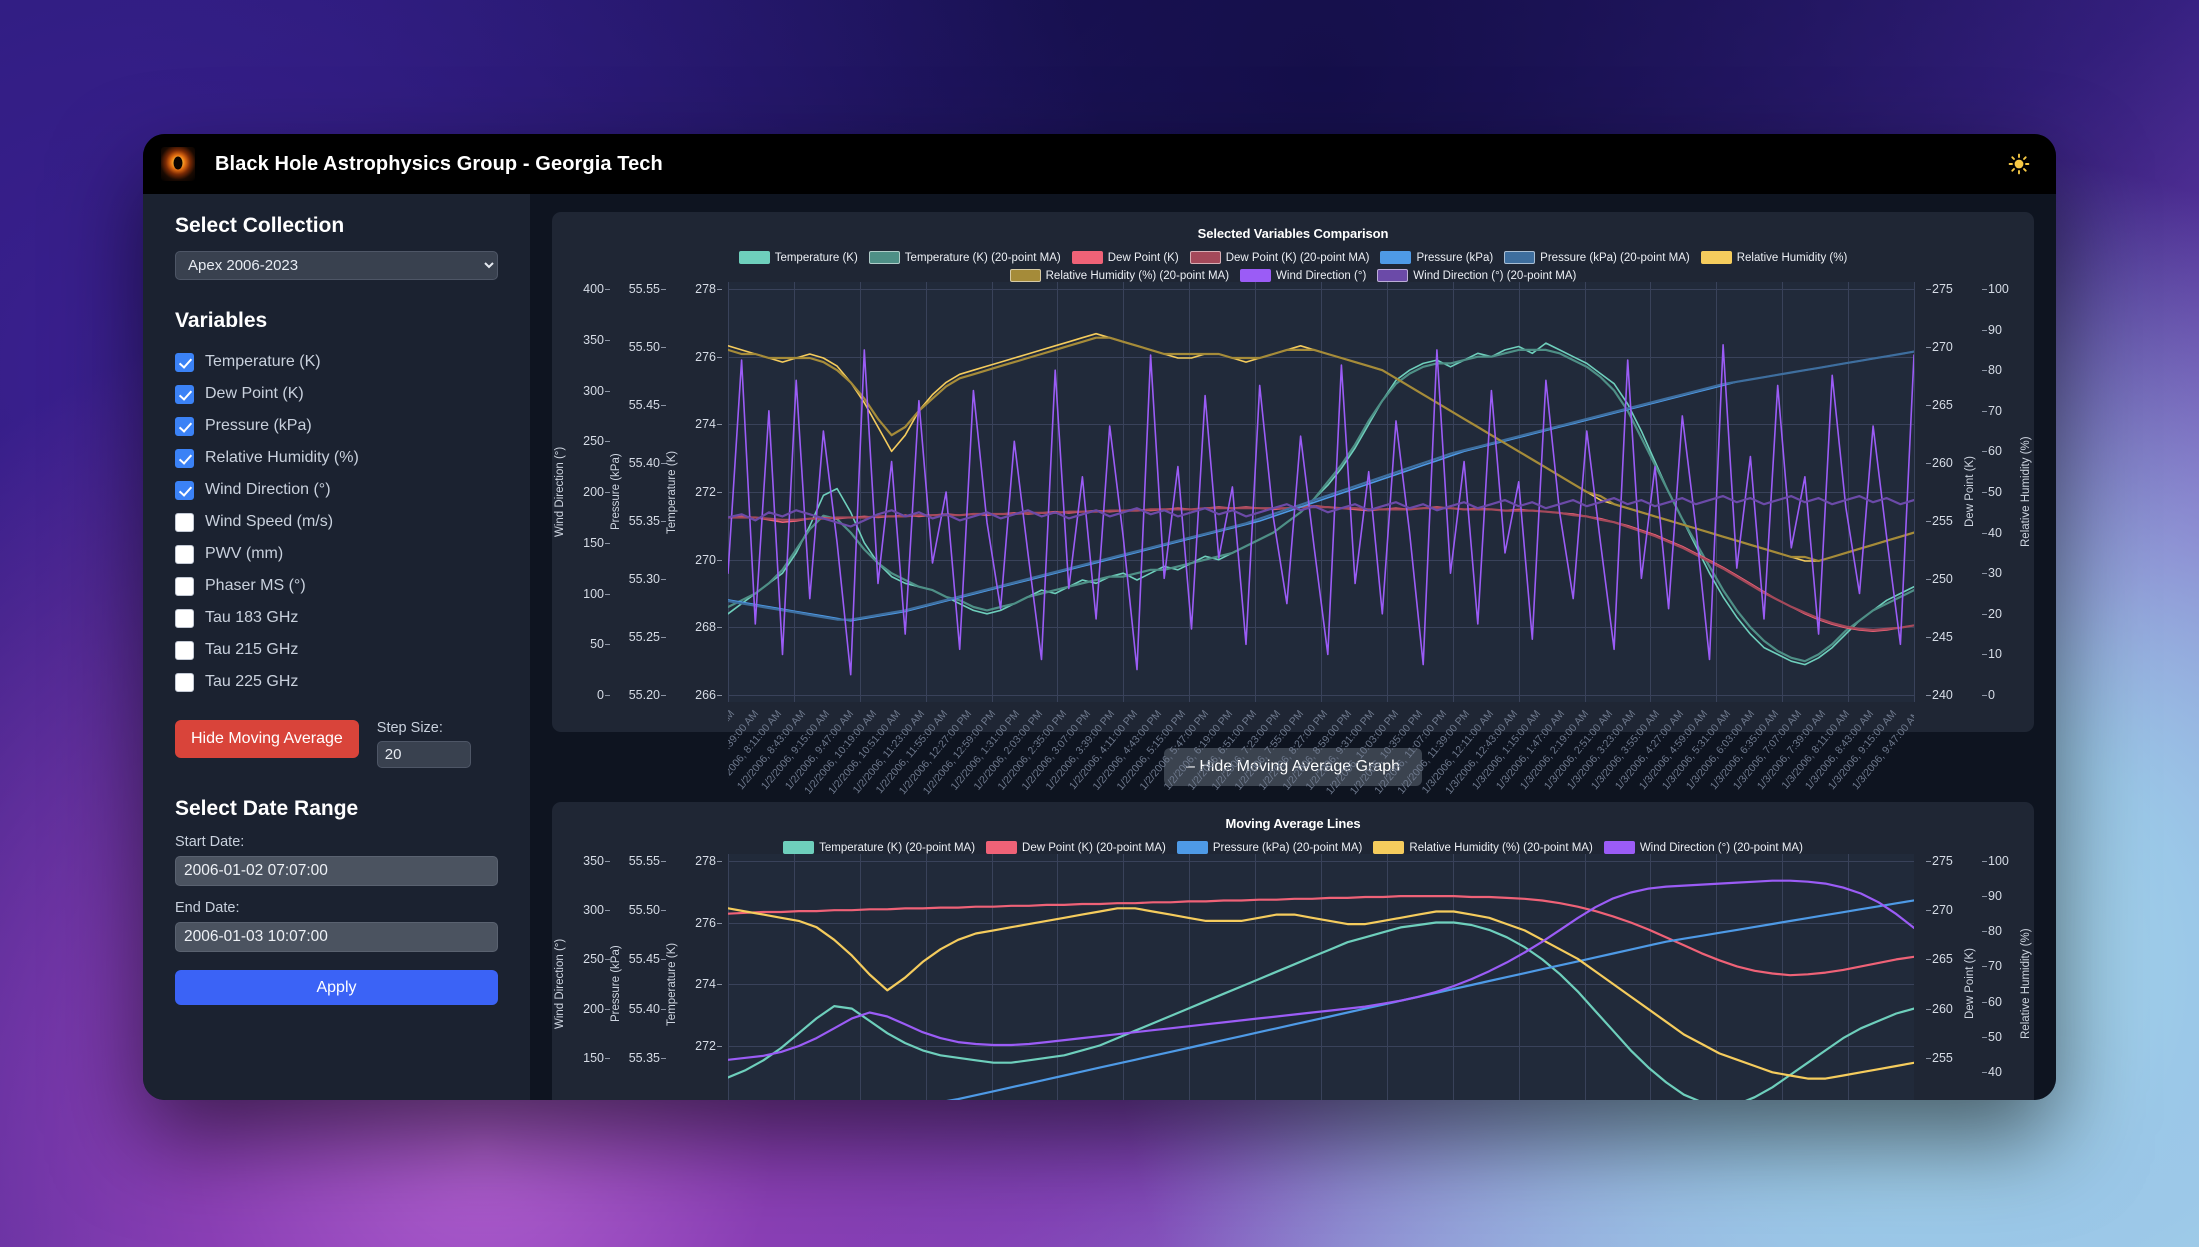  Describe the element at coordinates (336, 618) in the screenshot. I see `variable-row: Tau 183 GHz` at that location.